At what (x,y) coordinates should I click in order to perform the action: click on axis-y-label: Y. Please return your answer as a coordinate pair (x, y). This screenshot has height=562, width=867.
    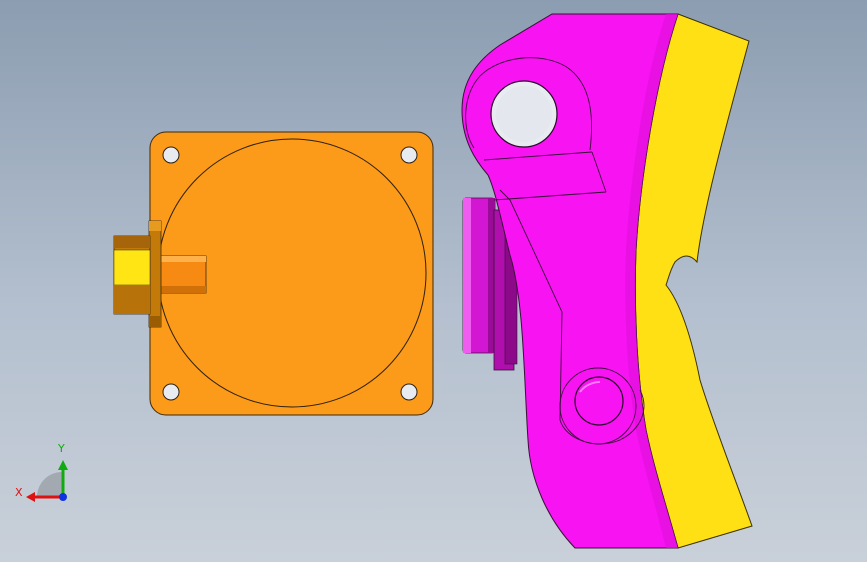
    Looking at the image, I should click on (61, 448).